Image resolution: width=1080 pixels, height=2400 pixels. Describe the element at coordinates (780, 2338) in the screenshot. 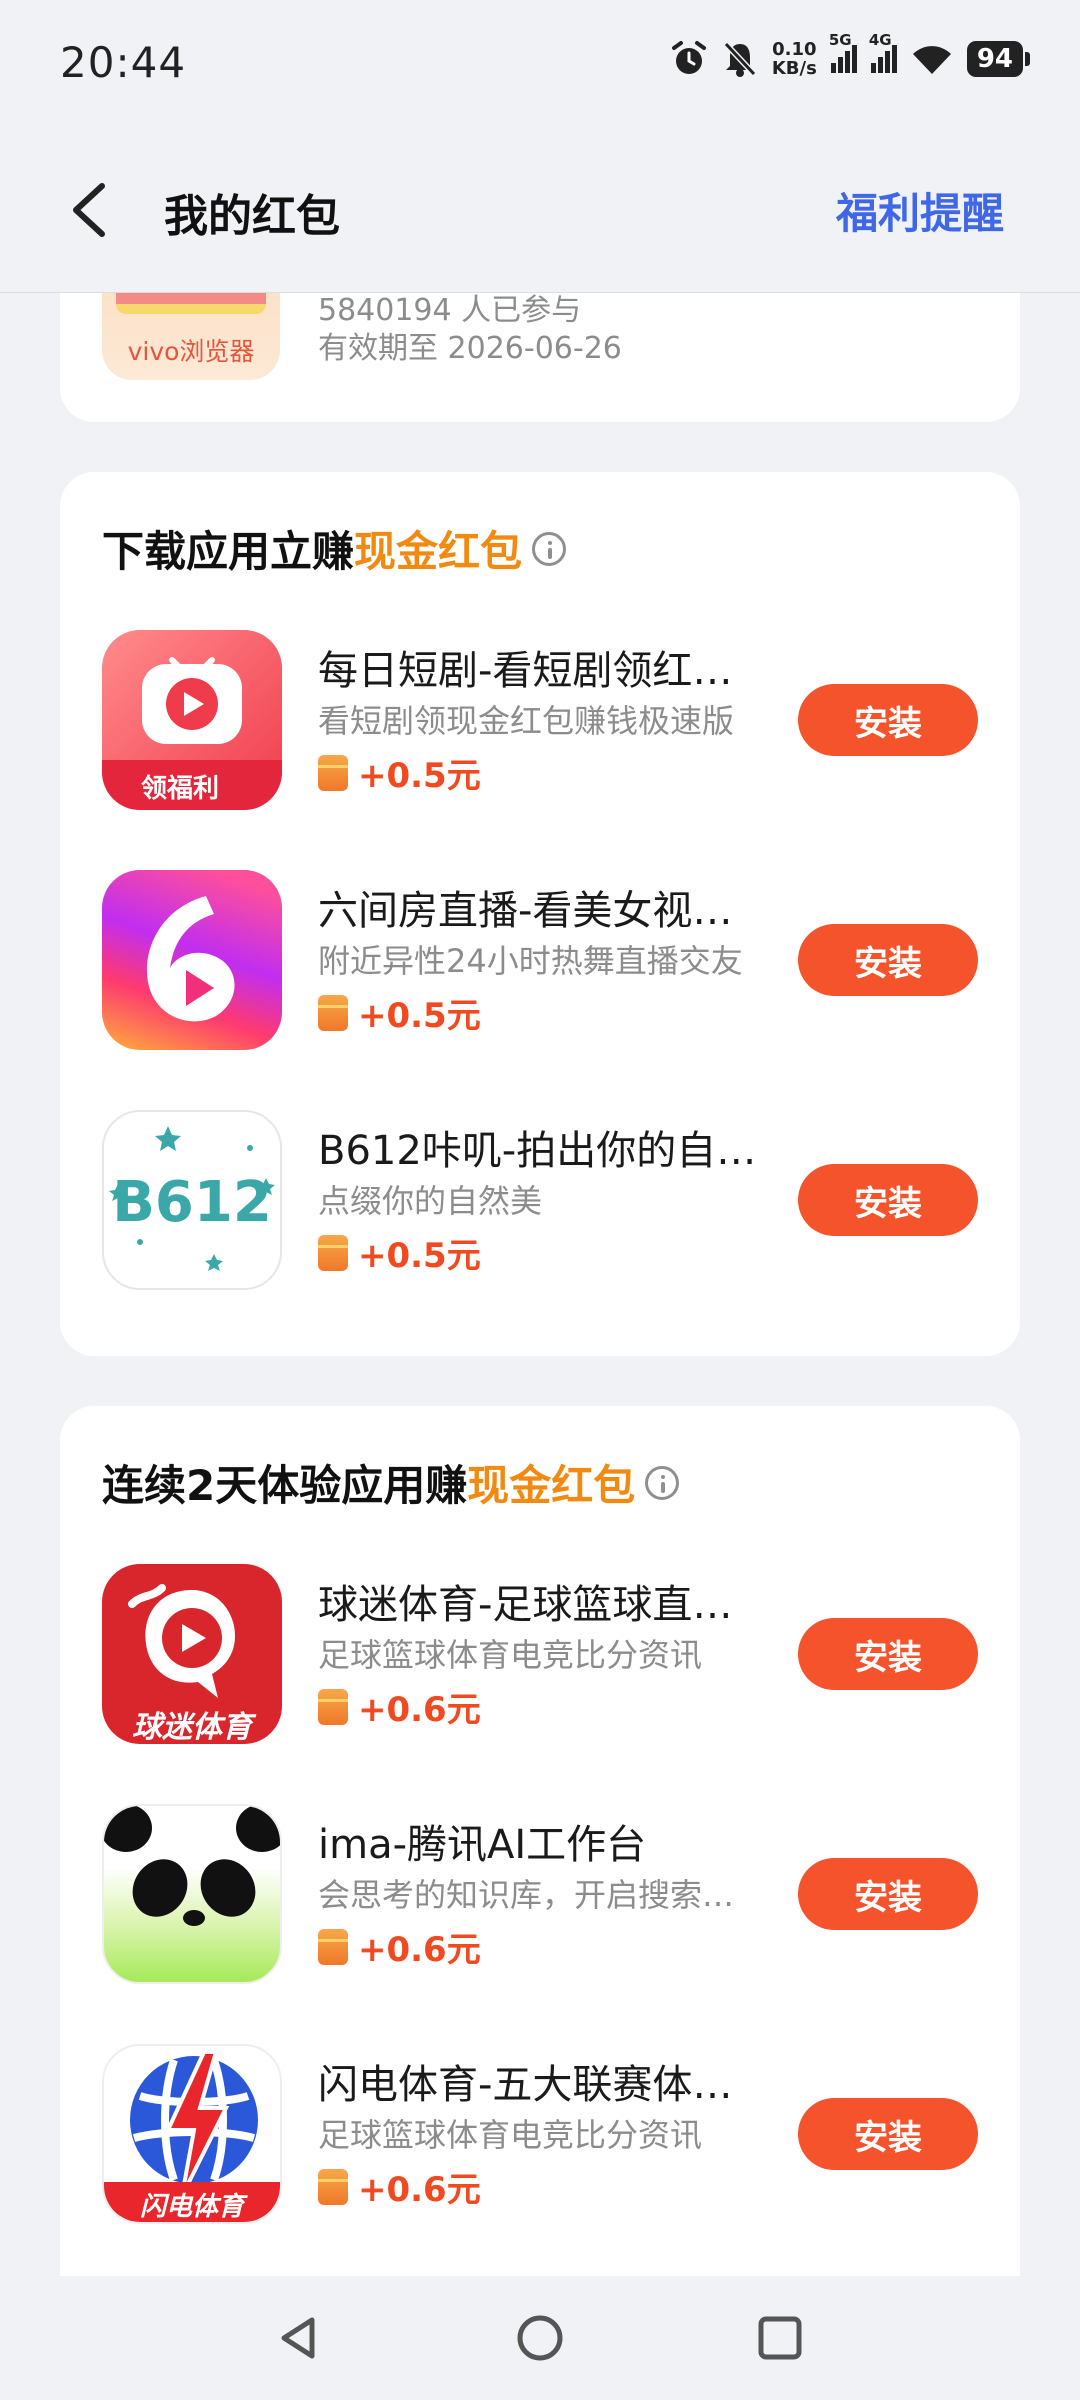

I see `nav-recents-icon` at that location.